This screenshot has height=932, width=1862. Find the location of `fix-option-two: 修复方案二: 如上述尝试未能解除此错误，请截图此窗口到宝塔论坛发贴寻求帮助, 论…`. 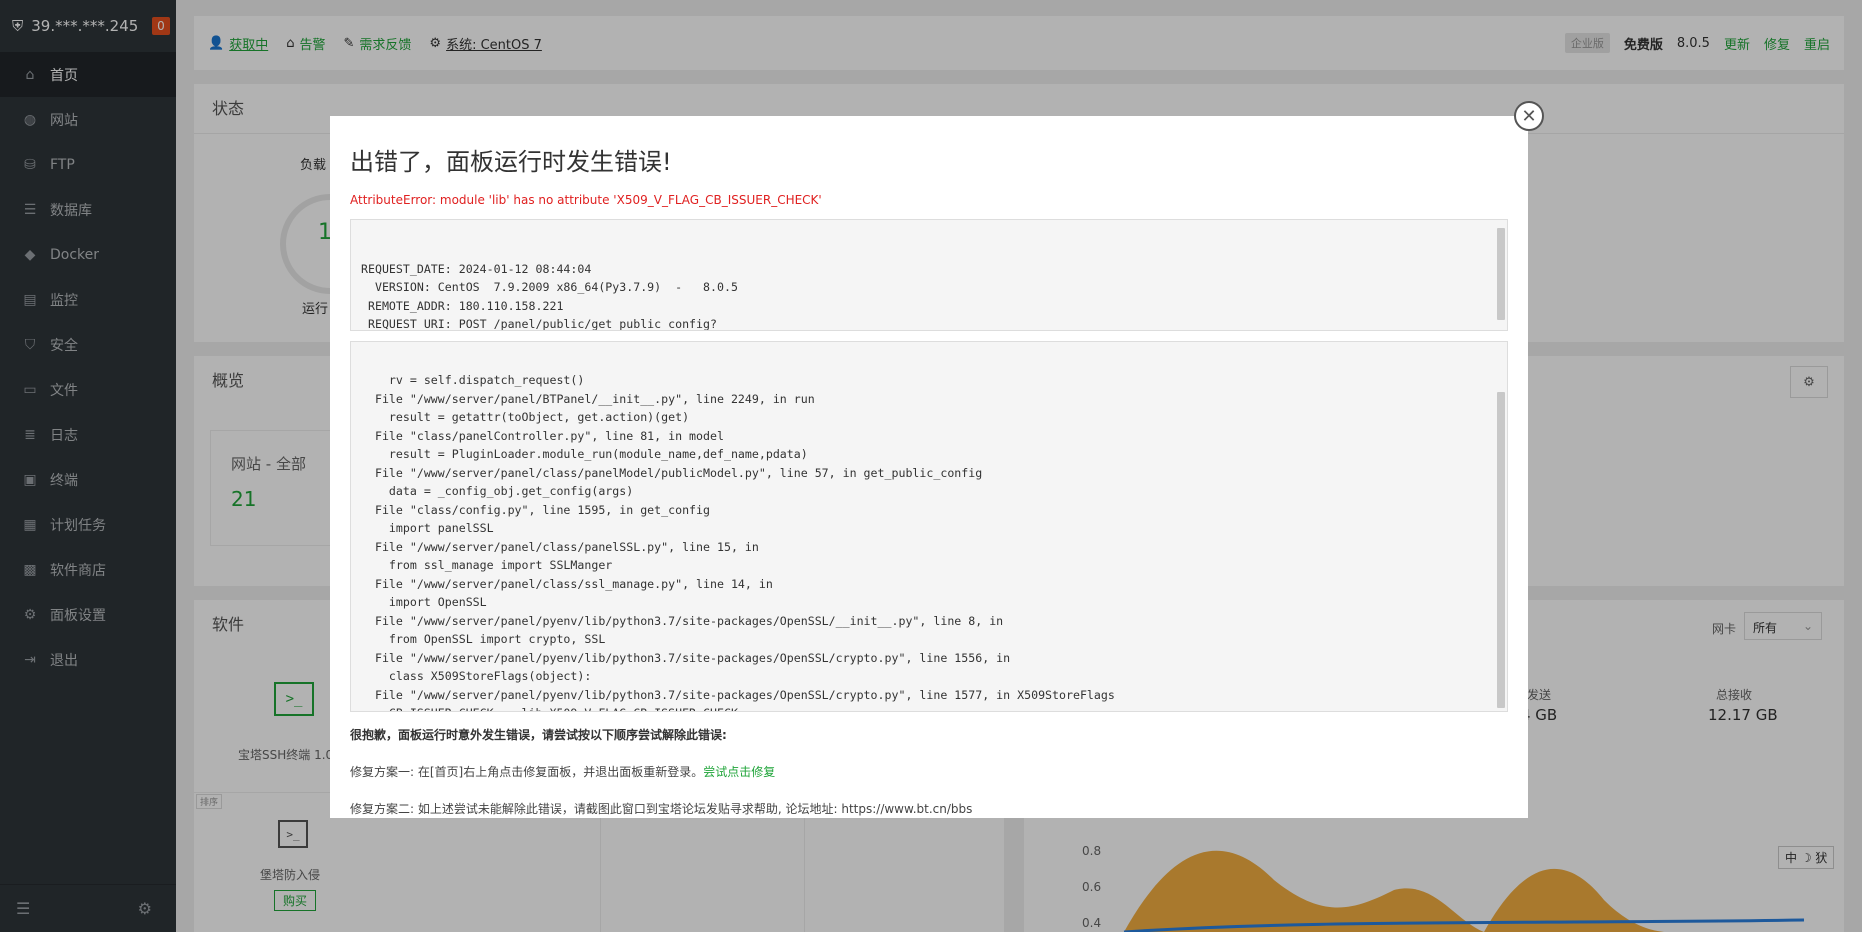

fix-option-two: 修复方案二: 如上述尝试未能解除此错误，请截图此窗口到宝塔论坛发贴寻求帮助, 论… is located at coordinates (661, 809).